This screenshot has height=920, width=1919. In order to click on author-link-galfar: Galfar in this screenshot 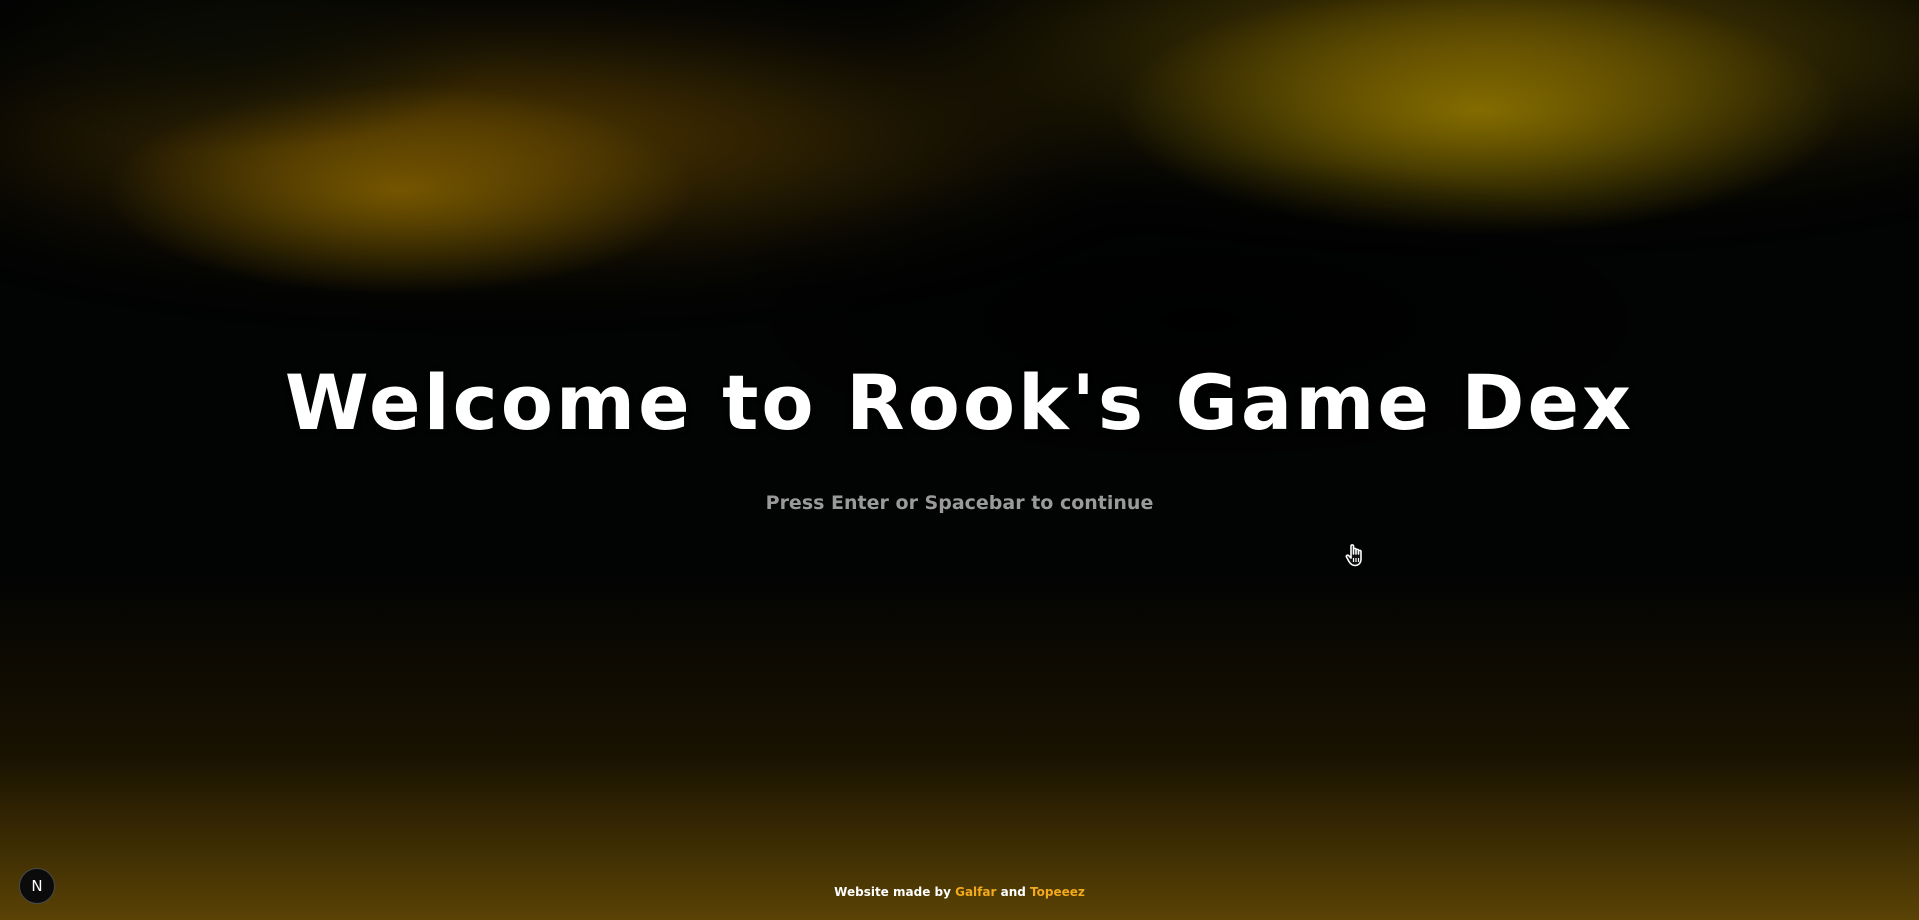, I will do `click(975, 892)`.